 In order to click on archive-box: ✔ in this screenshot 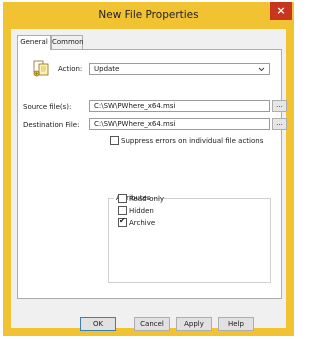, I will do `click(122, 221)`.